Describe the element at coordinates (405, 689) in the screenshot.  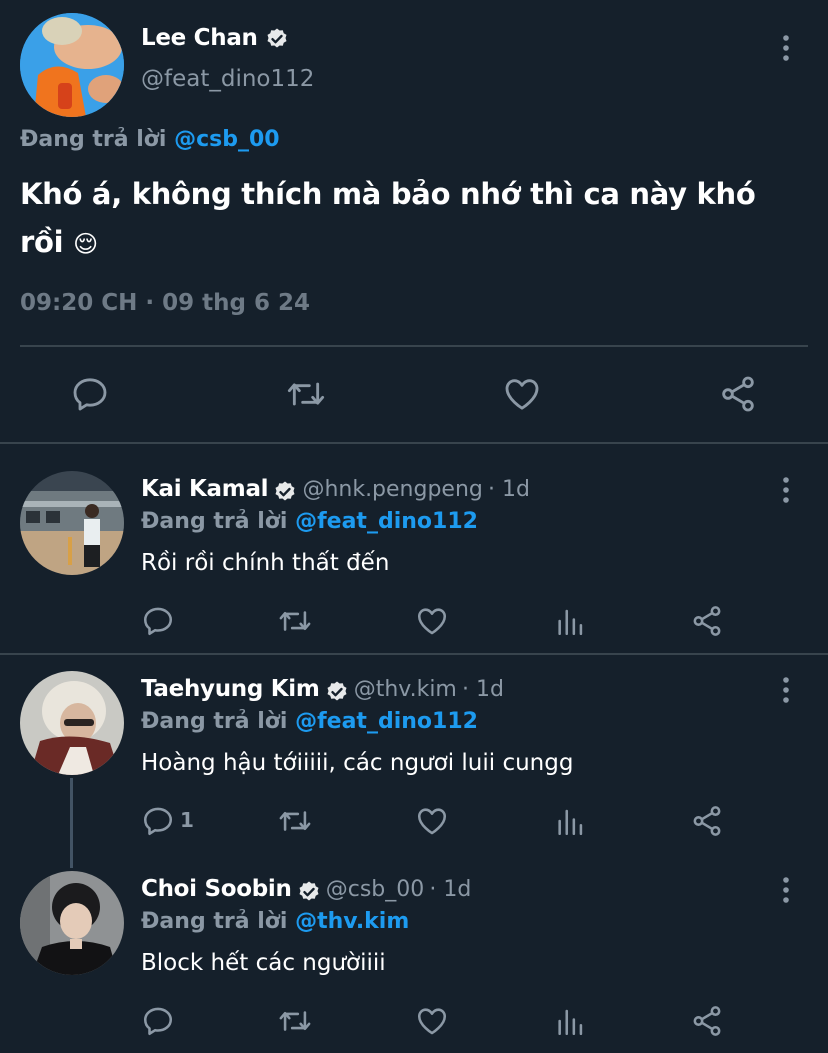
I see `user-handle: @thv.kim` at that location.